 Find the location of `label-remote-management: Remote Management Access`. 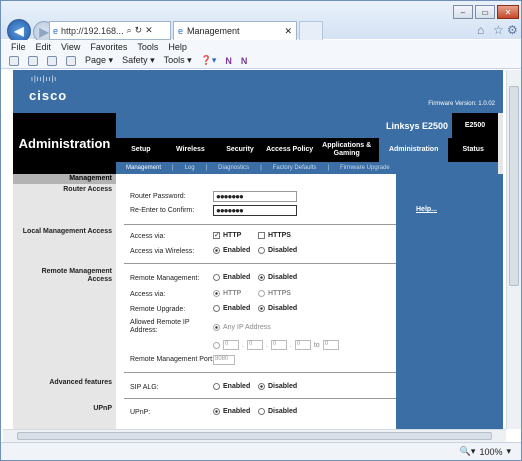

label-remote-management: Remote Management Access is located at coordinates (76, 275).